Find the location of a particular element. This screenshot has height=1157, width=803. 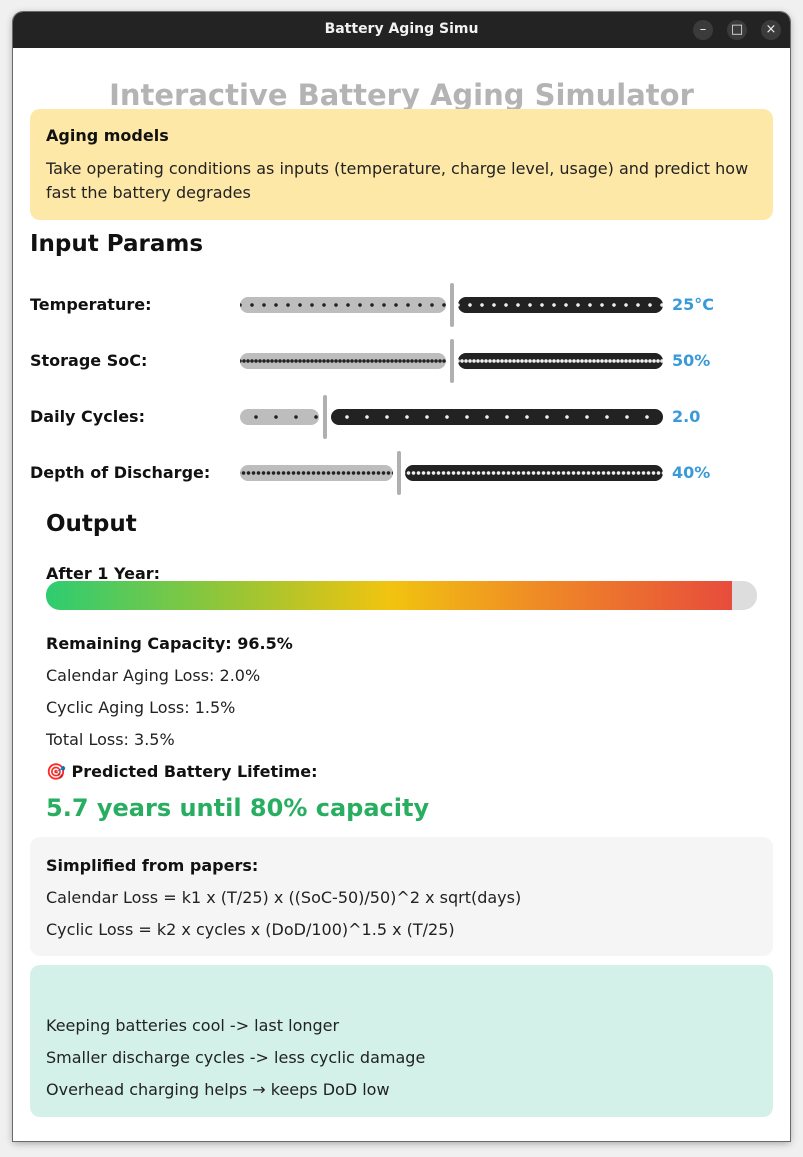

storage-soc-slider-track-empty is located at coordinates (560, 361).